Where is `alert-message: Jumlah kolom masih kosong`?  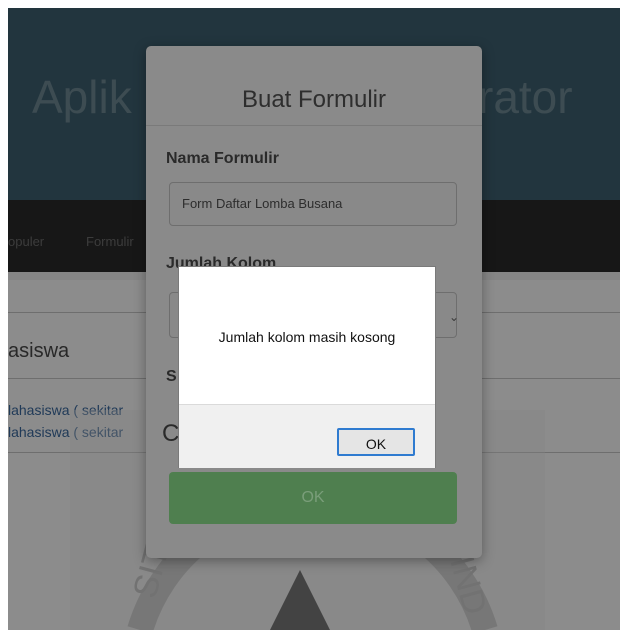 alert-message: Jumlah kolom masih kosong is located at coordinates (307, 337).